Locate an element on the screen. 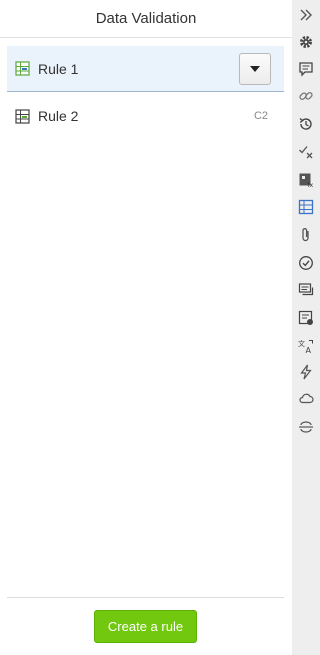 This screenshot has height=655, width=320. comments-icon is located at coordinates (306, 69).